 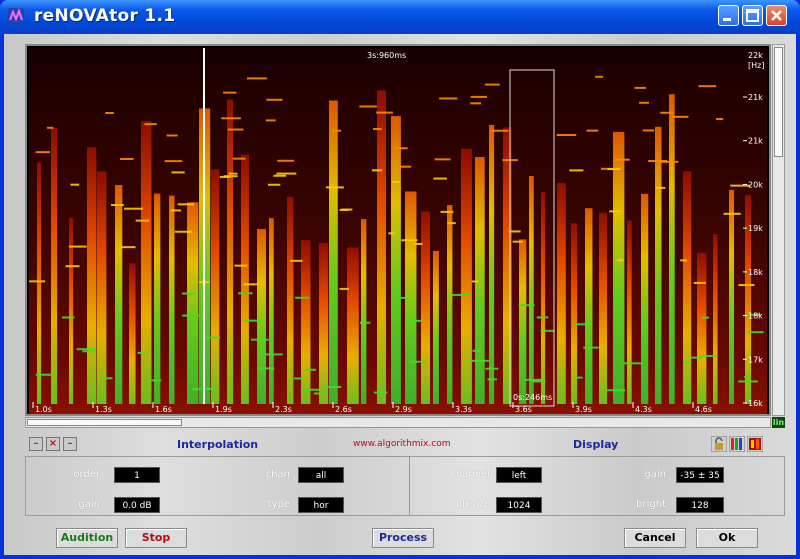 I want to click on title-bar: reNOVAtor 1.1, so click(x=400, y=17).